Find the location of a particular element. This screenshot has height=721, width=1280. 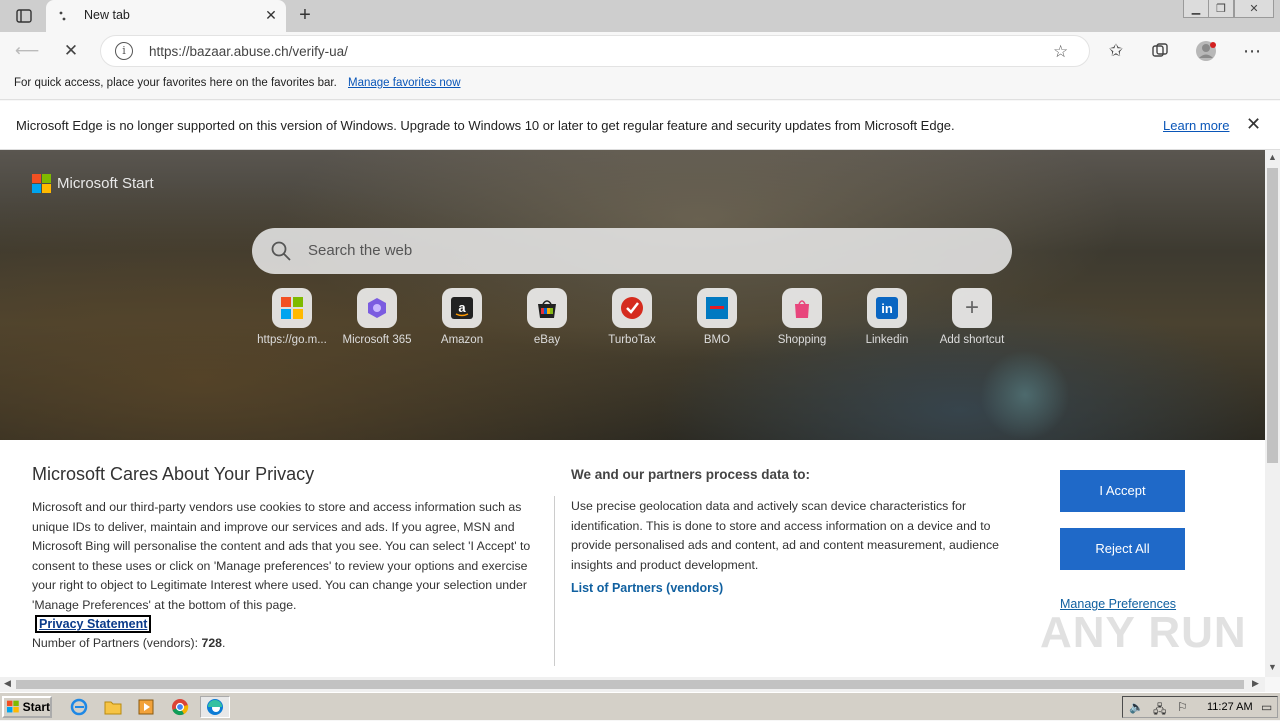

taskbar: Start 🔈 🖧 ⚐ 11:27 AM ▭ is located at coordinates (640, 706).